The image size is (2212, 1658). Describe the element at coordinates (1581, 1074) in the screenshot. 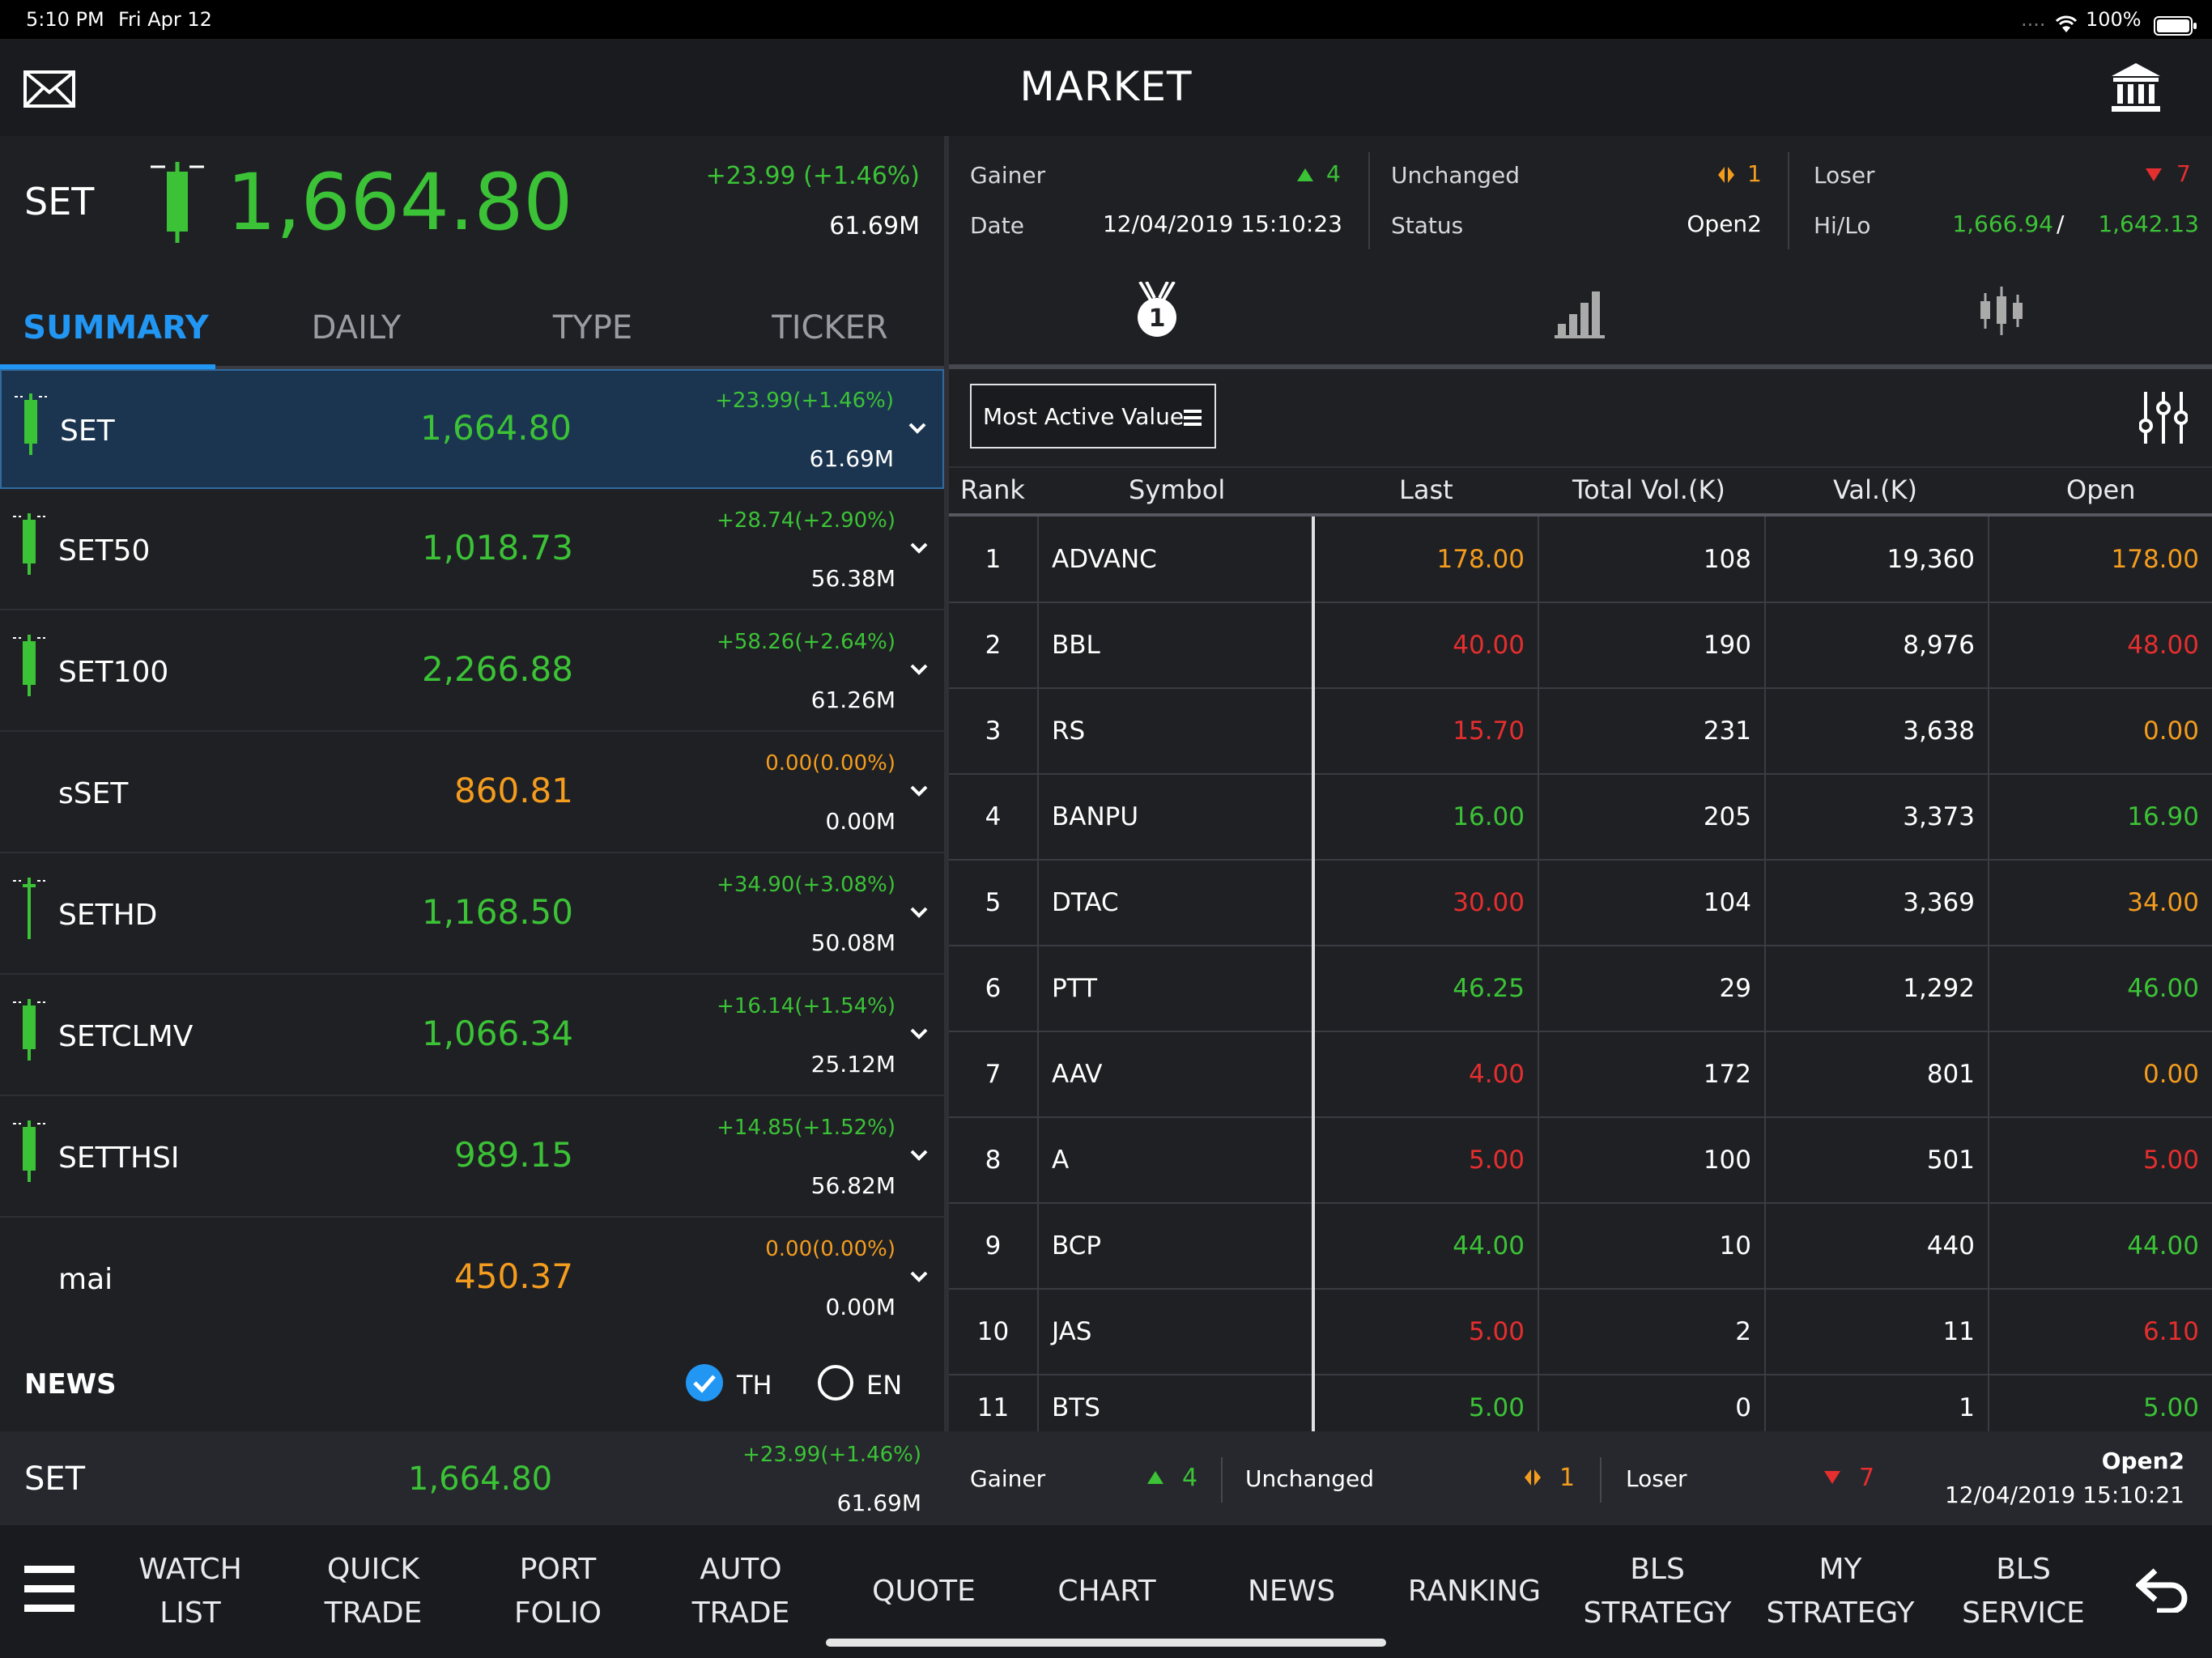

I see `table-row: 7 AAV 4.00 172 801 0.00` at that location.